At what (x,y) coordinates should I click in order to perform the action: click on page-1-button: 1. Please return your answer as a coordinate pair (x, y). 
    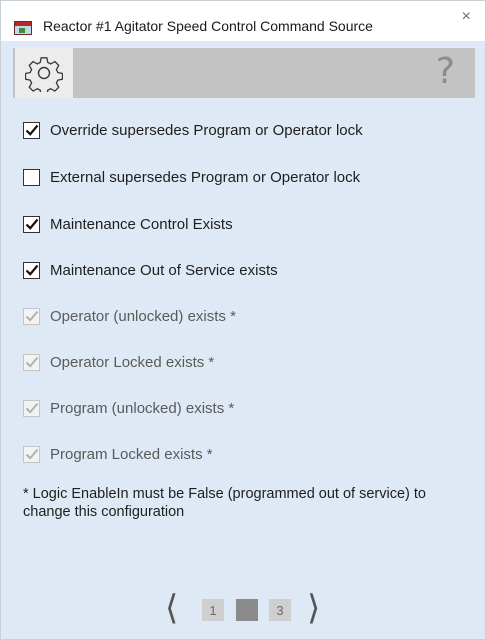
    Looking at the image, I should click on (213, 610).